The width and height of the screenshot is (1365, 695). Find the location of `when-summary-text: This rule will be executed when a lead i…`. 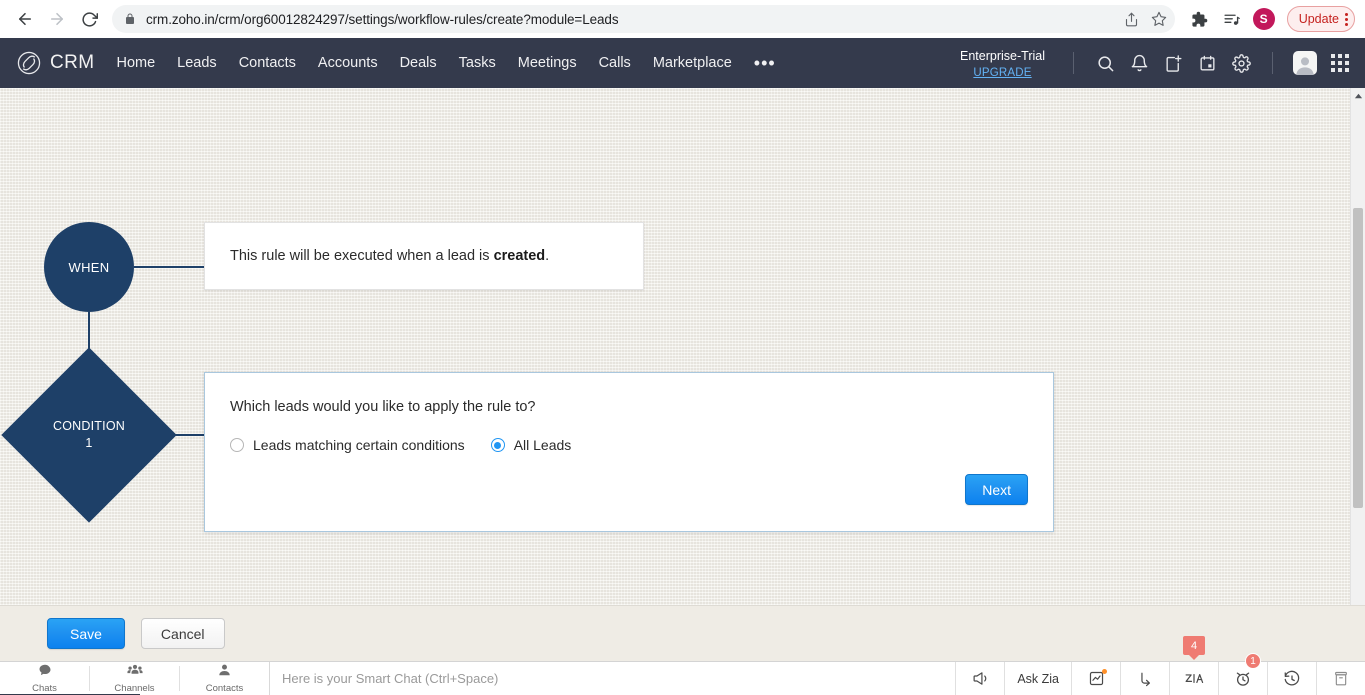

when-summary-text: This rule will be executed when a lead i… is located at coordinates (389, 256).